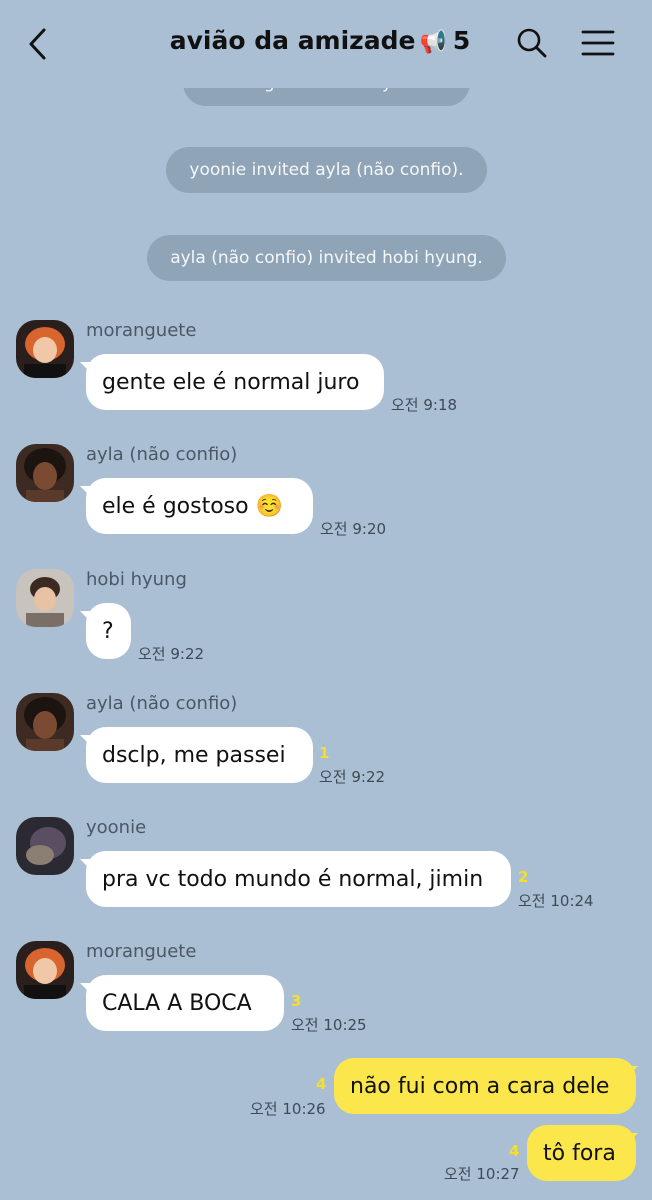 The width and height of the screenshot is (652, 1200). Describe the element at coordinates (353, 529) in the screenshot. I see `message-time: 오전 9:20` at that location.